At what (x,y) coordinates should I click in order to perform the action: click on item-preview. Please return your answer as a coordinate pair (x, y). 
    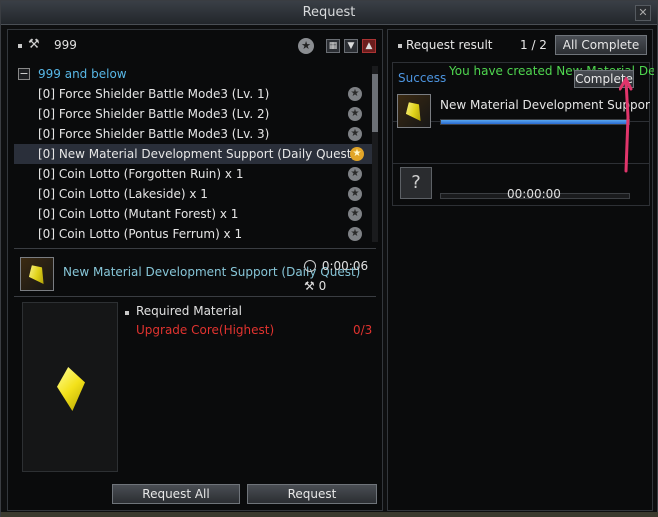
    Looking at the image, I should click on (70, 387).